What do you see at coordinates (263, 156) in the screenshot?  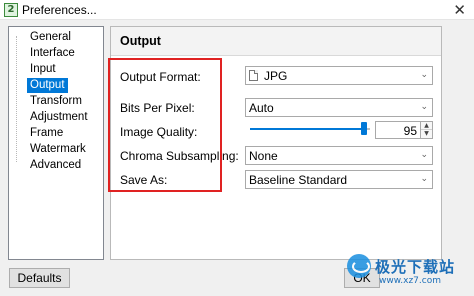 I see `chroma-subsampling-value: None` at bounding box center [263, 156].